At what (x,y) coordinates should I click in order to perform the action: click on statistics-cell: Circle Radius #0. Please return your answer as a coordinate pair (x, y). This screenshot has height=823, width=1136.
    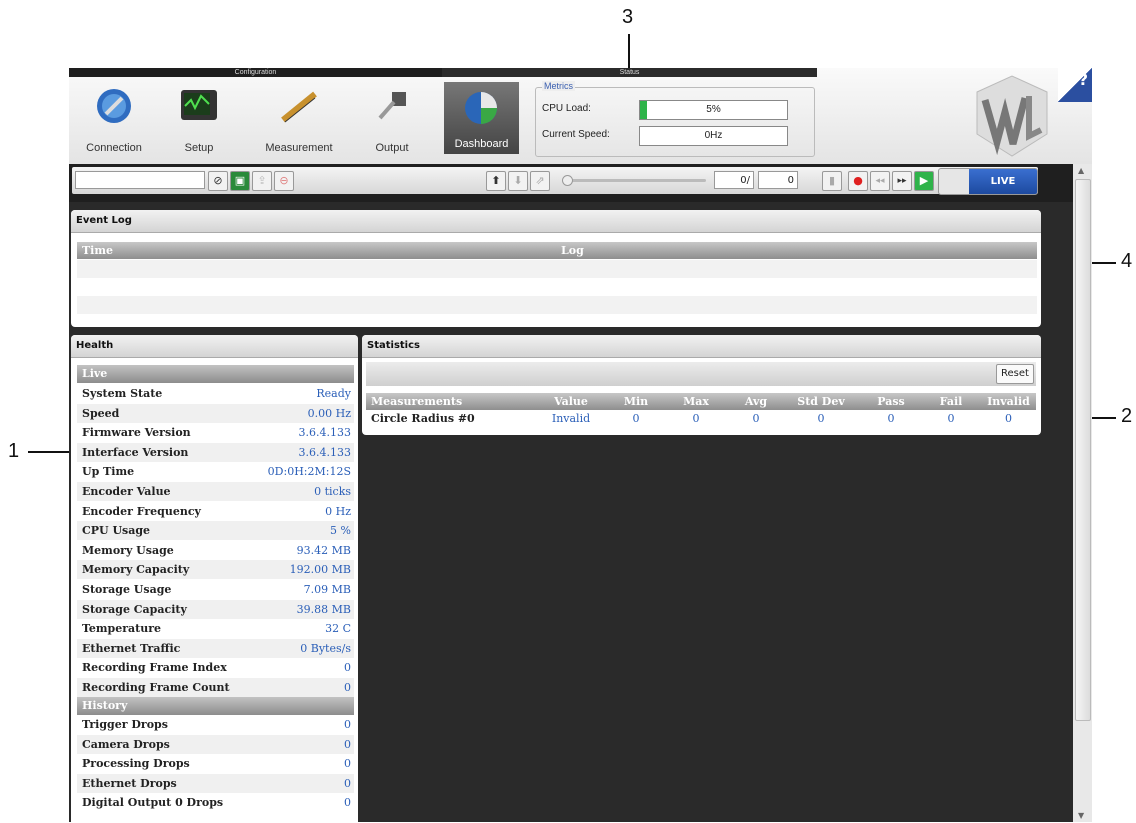
    Looking at the image, I should click on (423, 418).